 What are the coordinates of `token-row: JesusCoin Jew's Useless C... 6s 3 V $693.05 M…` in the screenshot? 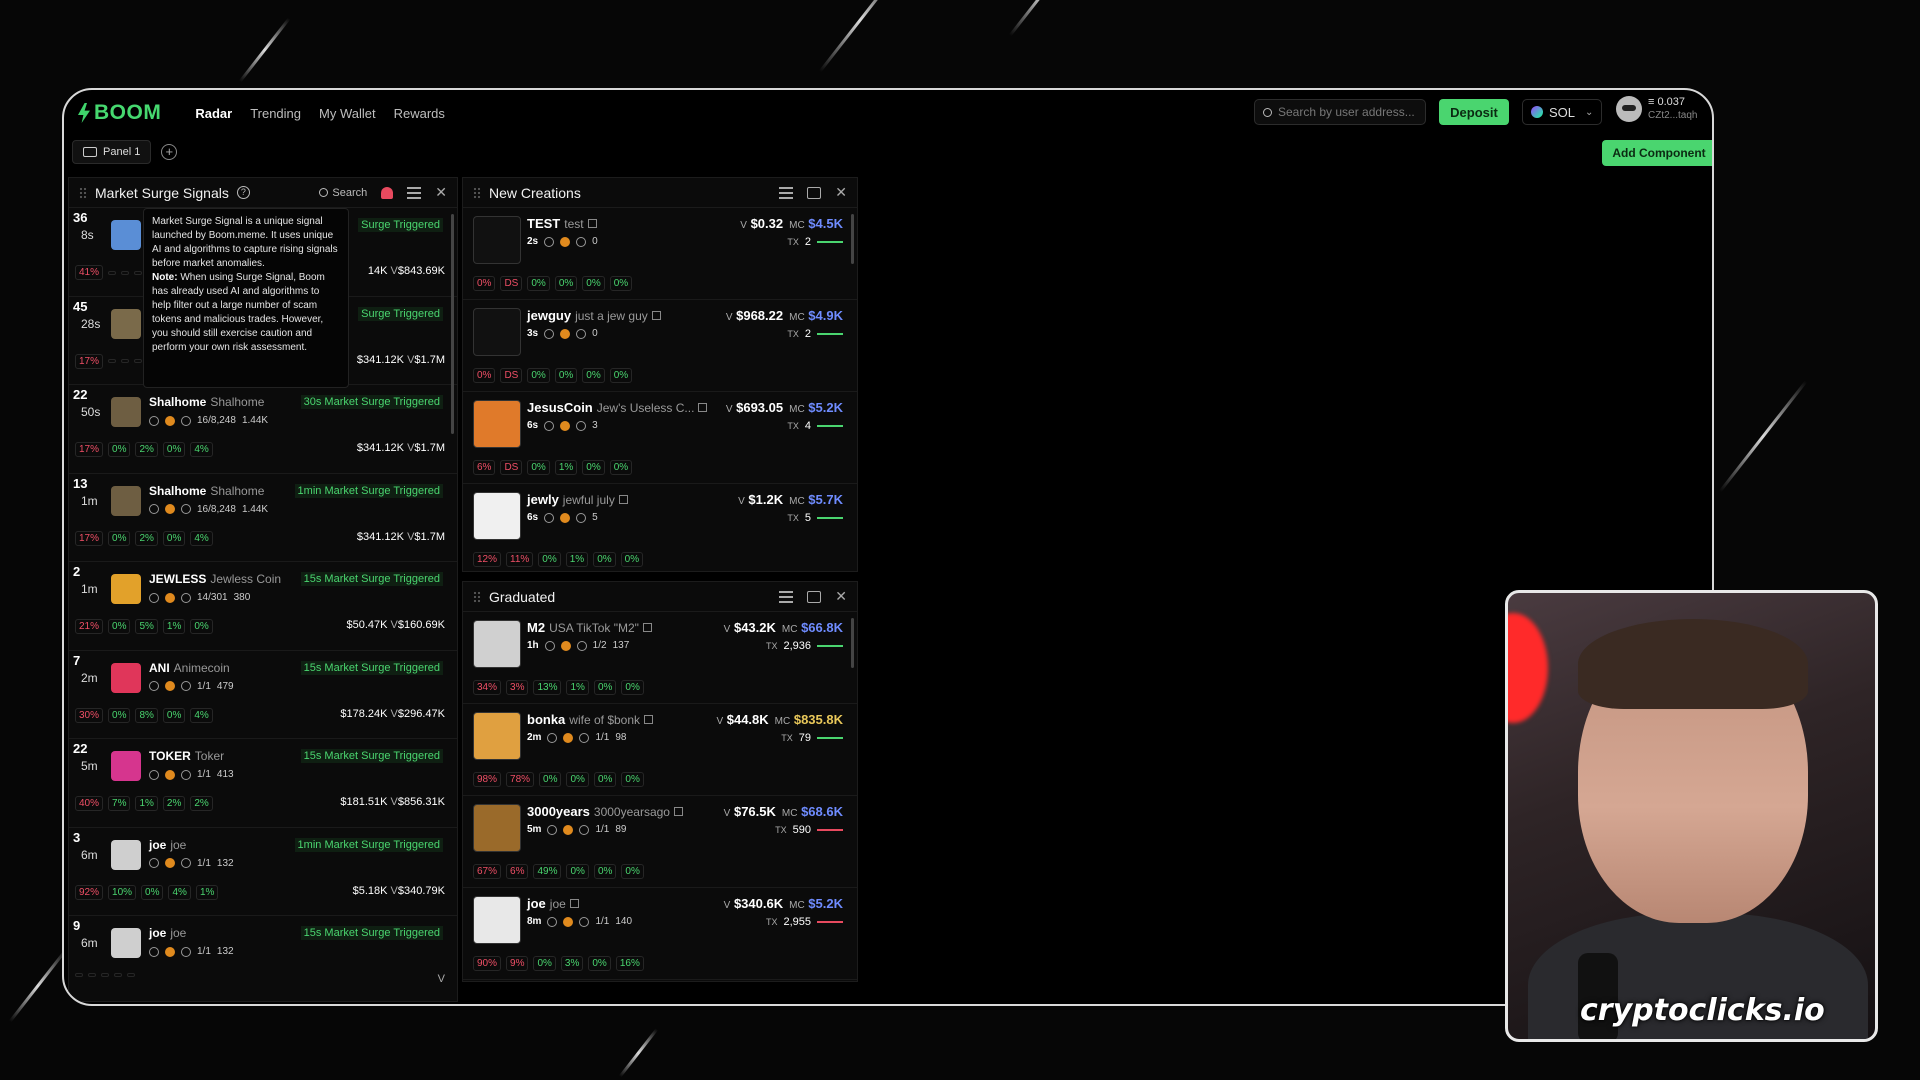 It's located at (660, 438).